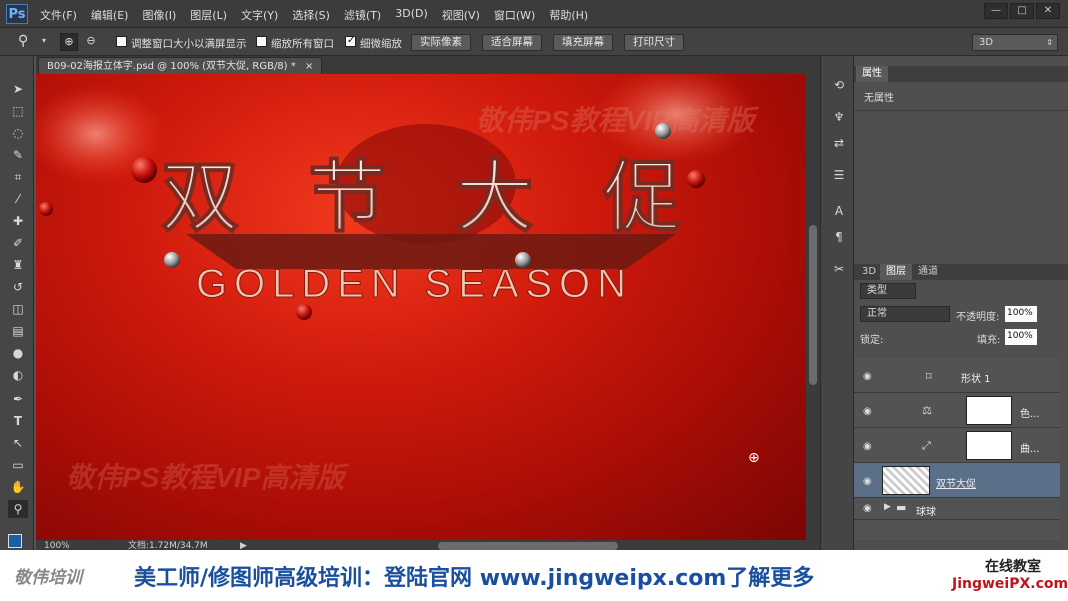  I want to click on blend-mode-select: 正常, so click(905, 314).